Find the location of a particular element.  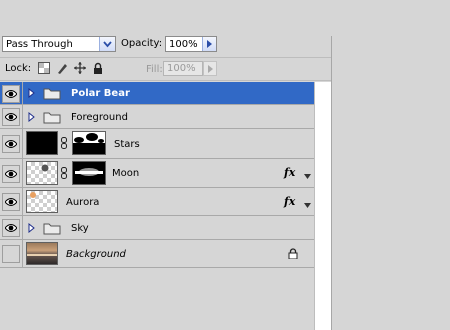

layer-name: Aurora is located at coordinates (82, 202).